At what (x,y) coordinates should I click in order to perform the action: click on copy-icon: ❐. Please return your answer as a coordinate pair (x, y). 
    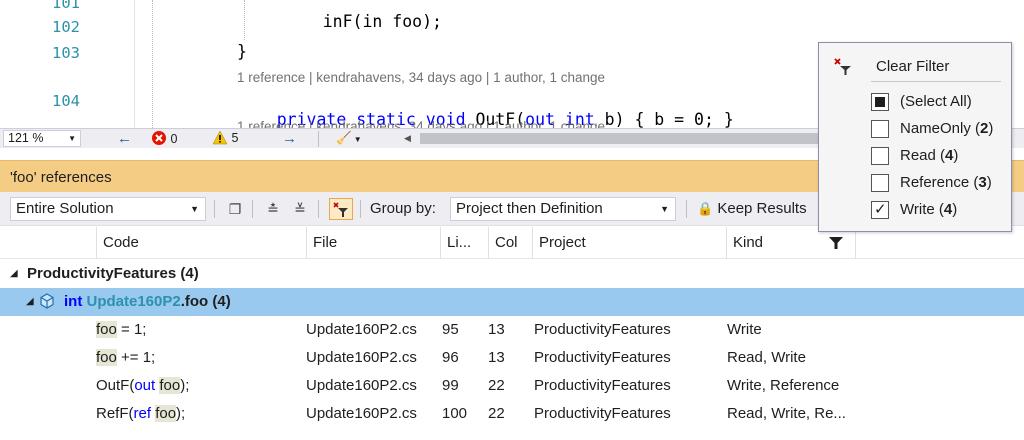
    Looking at the image, I should click on (235, 209).